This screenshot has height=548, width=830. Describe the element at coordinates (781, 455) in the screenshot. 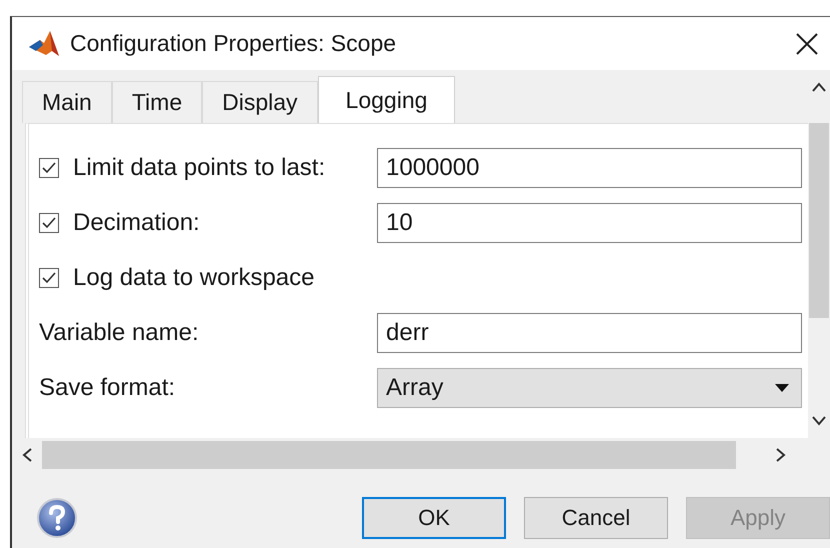

I see `scroll-right-icon` at that location.